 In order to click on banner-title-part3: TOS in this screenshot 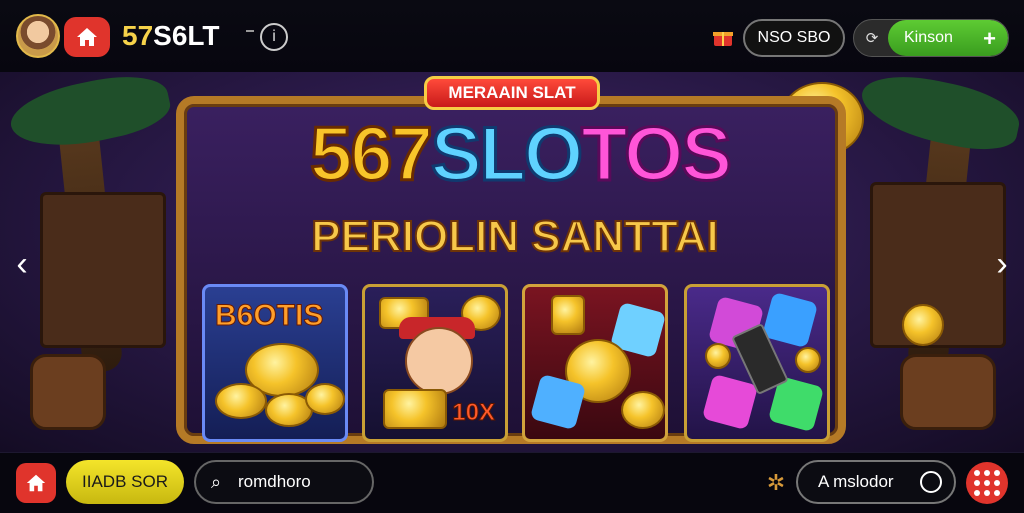, I will do `click(657, 154)`.